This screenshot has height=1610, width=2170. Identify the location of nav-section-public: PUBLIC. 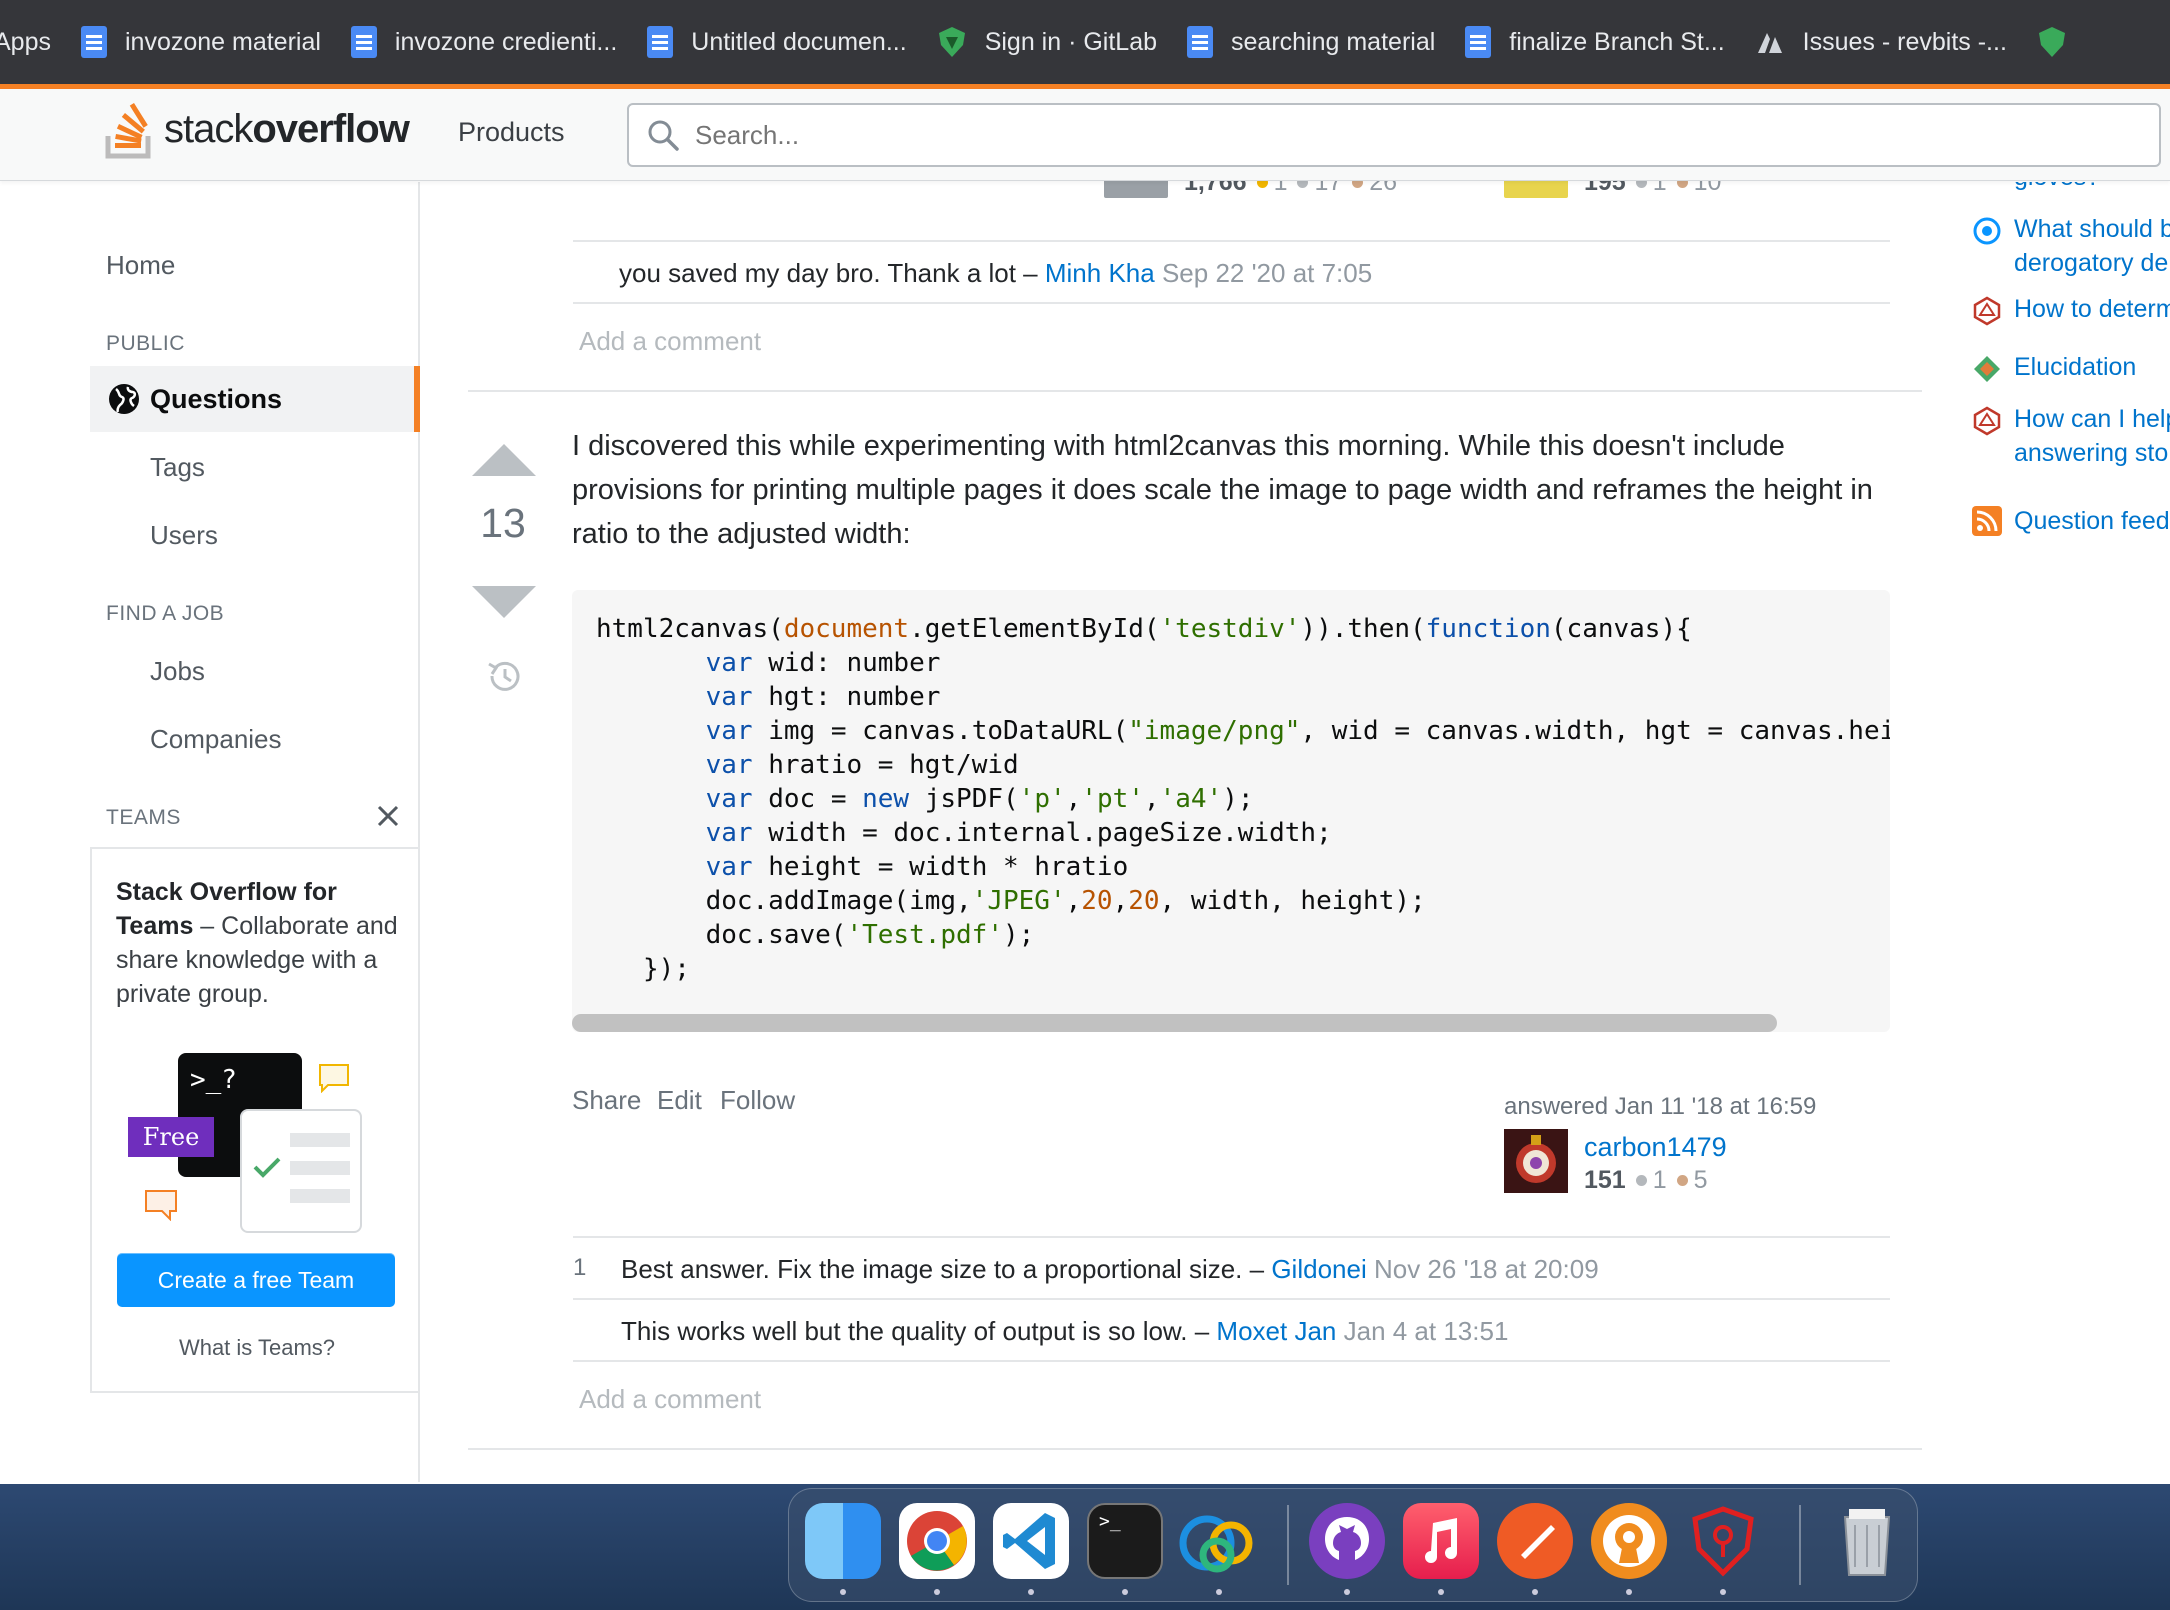
(145, 343).